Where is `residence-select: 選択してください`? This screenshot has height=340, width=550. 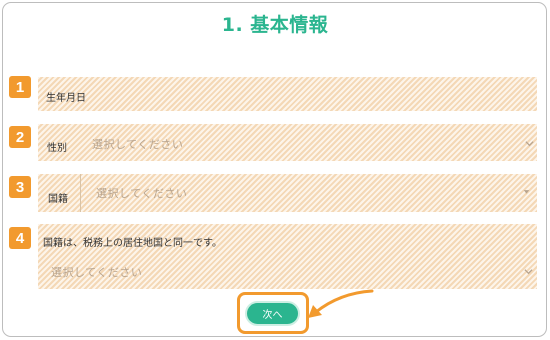 residence-select: 選択してください is located at coordinates (287, 271).